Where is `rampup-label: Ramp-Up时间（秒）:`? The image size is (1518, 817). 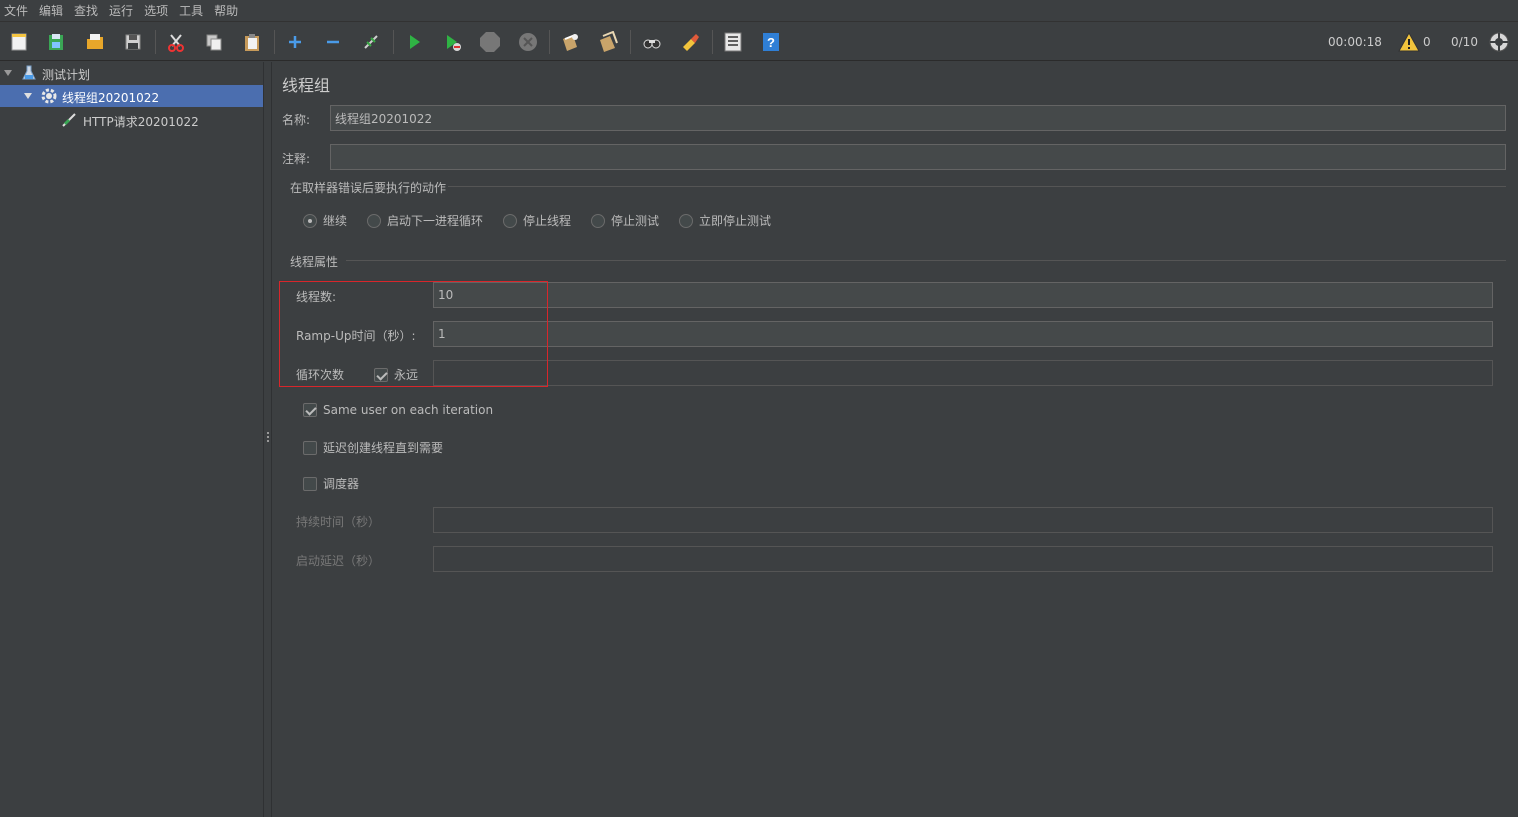 rampup-label: Ramp-Up时间（秒）: is located at coordinates (356, 336).